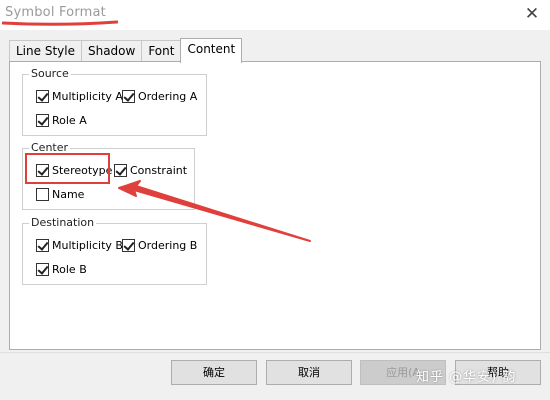 This screenshot has height=400, width=550. I want to click on ordering-a-checkbox: Ordering A, so click(159, 96).